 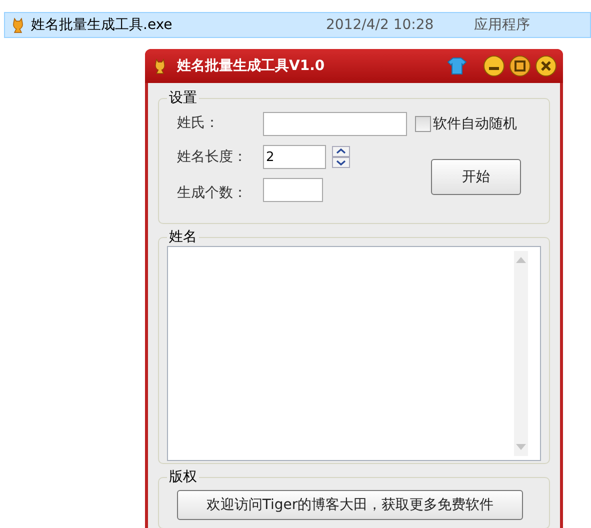 I want to click on checkbox, so click(x=423, y=124).